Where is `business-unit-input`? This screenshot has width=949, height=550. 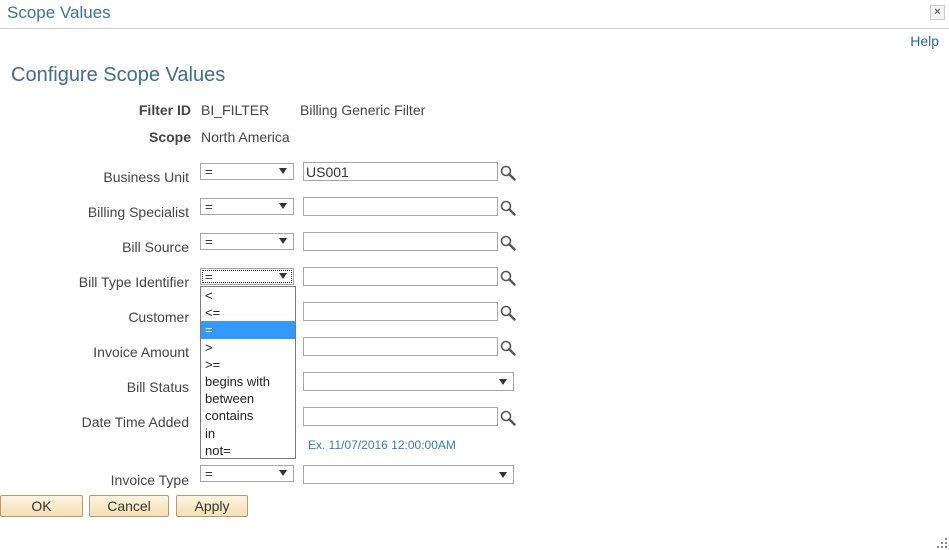 business-unit-input is located at coordinates (400, 171).